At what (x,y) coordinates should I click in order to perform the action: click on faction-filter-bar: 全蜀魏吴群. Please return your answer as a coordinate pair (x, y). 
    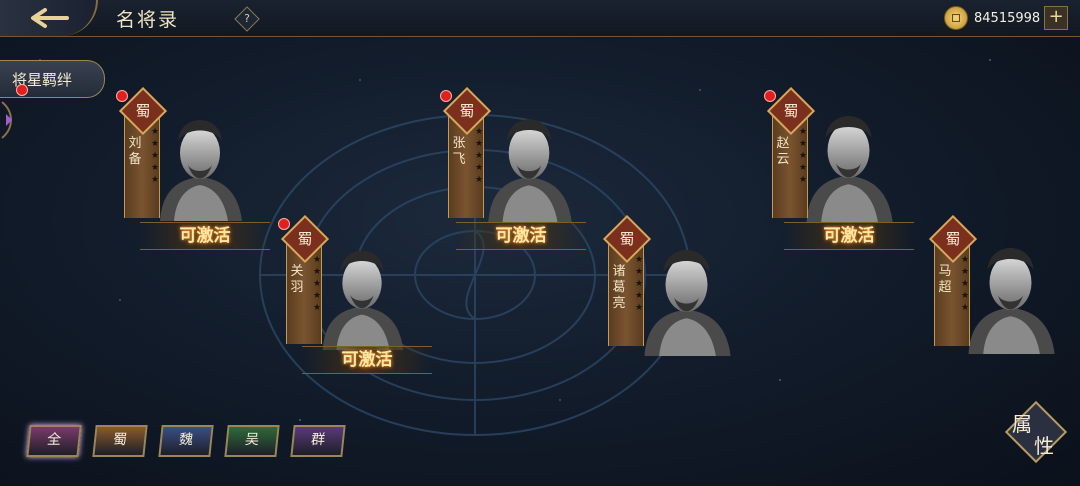
    Looking at the image, I should click on (186, 441).